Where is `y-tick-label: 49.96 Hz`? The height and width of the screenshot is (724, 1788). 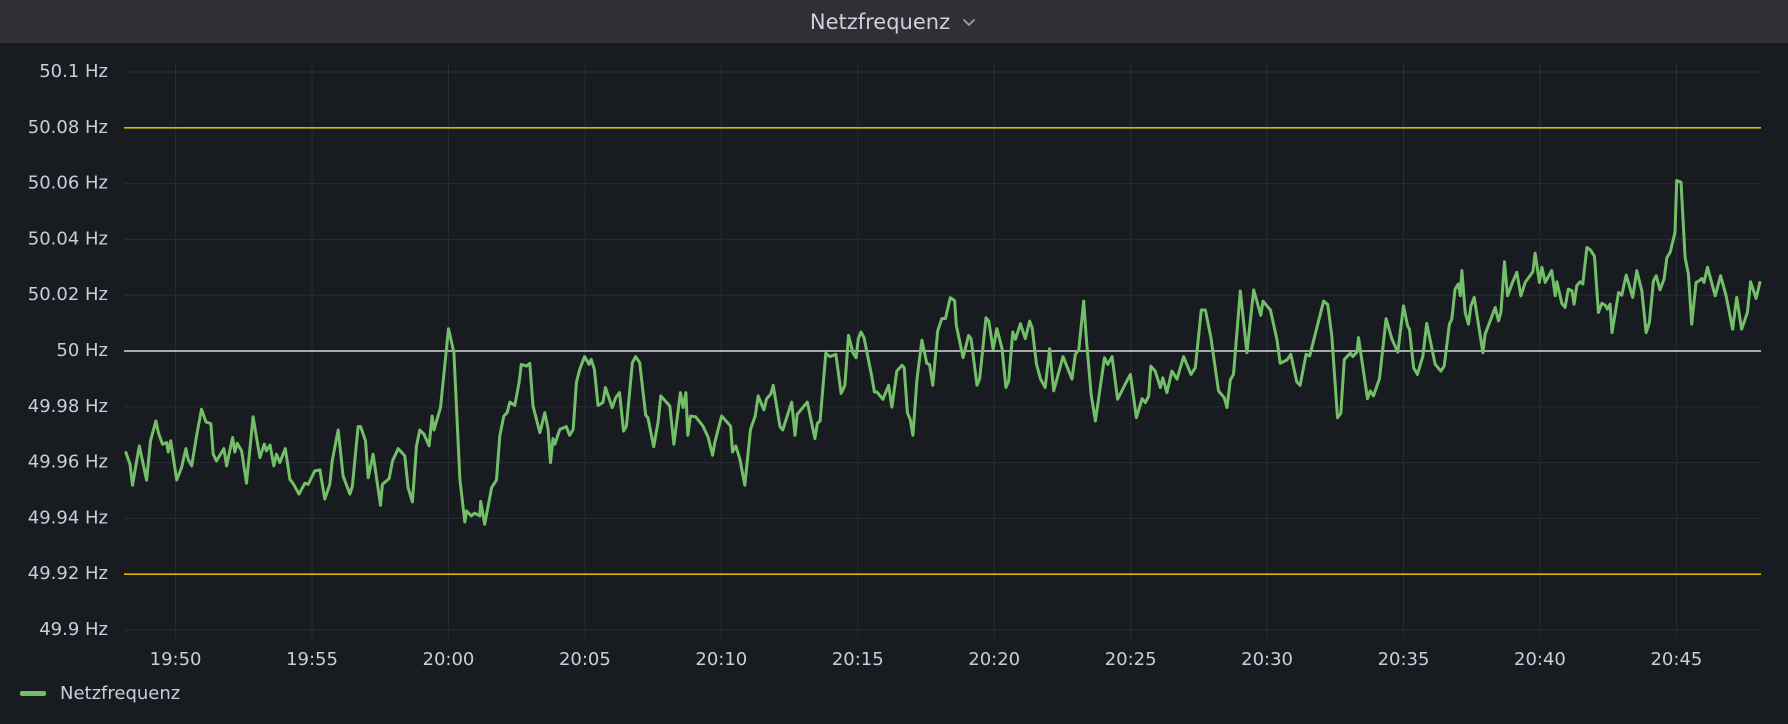 y-tick-label: 49.96 Hz is located at coordinates (68, 462).